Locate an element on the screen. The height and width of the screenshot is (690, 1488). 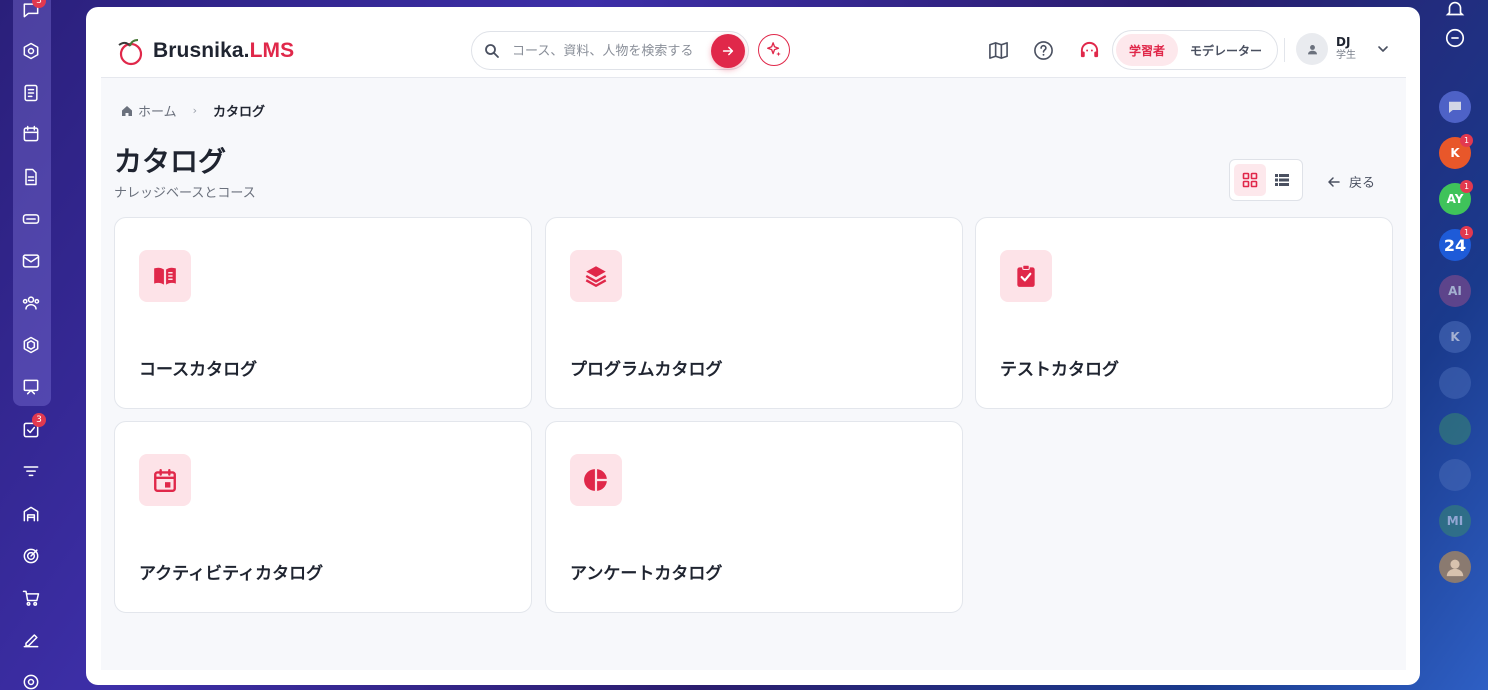
breadcrumb-current: カタログ is located at coordinates (239, 112).